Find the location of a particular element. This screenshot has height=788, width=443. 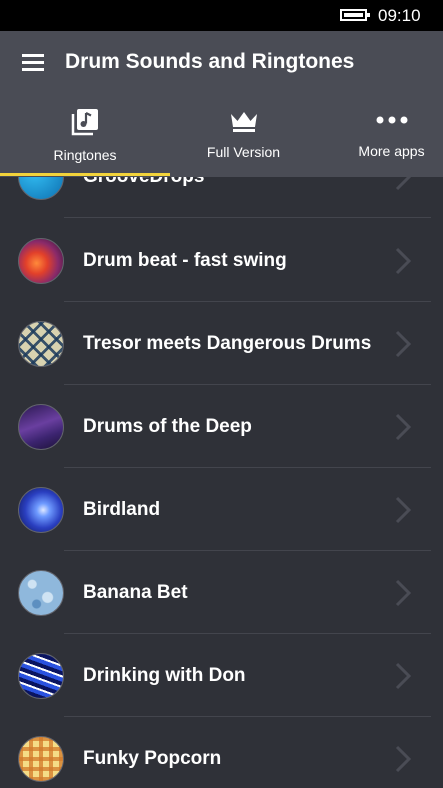

crown-icon is located at coordinates (243, 122).